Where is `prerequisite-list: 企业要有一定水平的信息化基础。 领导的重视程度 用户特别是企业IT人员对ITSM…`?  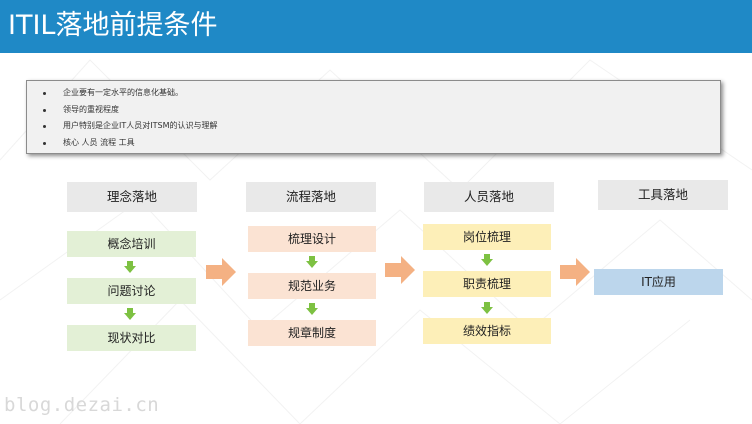
prerequisite-list: 企业要有一定水平的信息化基础。 领导的重视程度 用户特别是企业IT人员对ITSM… is located at coordinates (381, 118).